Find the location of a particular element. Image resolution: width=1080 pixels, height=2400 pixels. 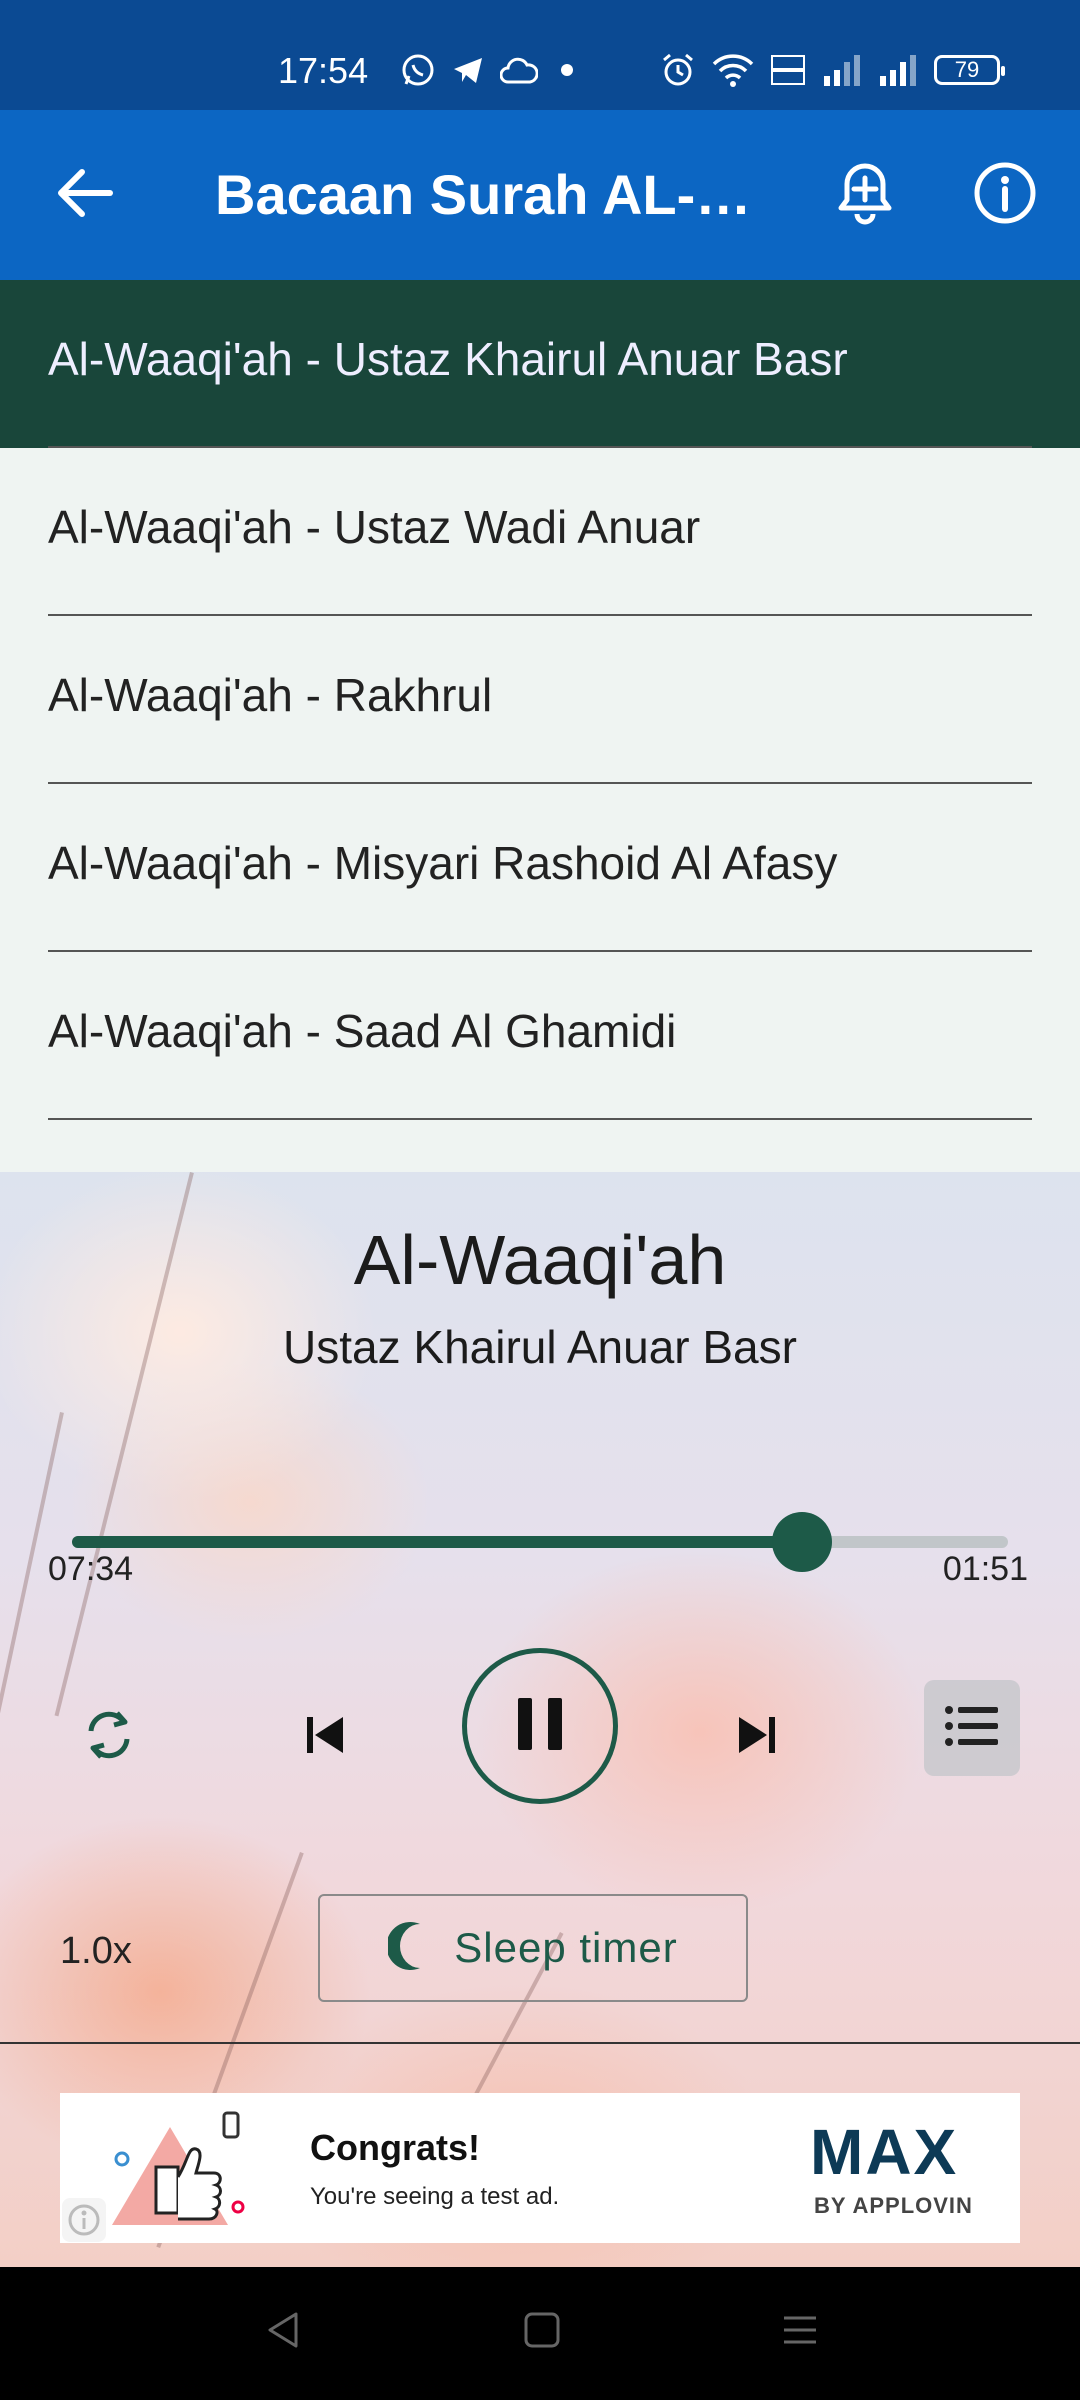

queue-button is located at coordinates (972, 1728).